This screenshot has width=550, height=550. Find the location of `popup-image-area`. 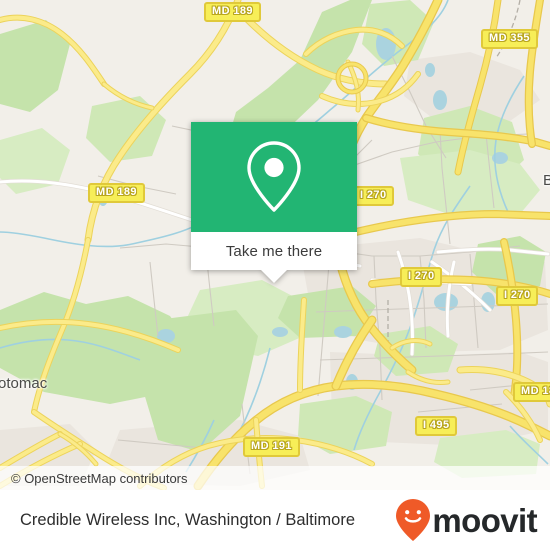

popup-image-area is located at coordinates (274, 177).